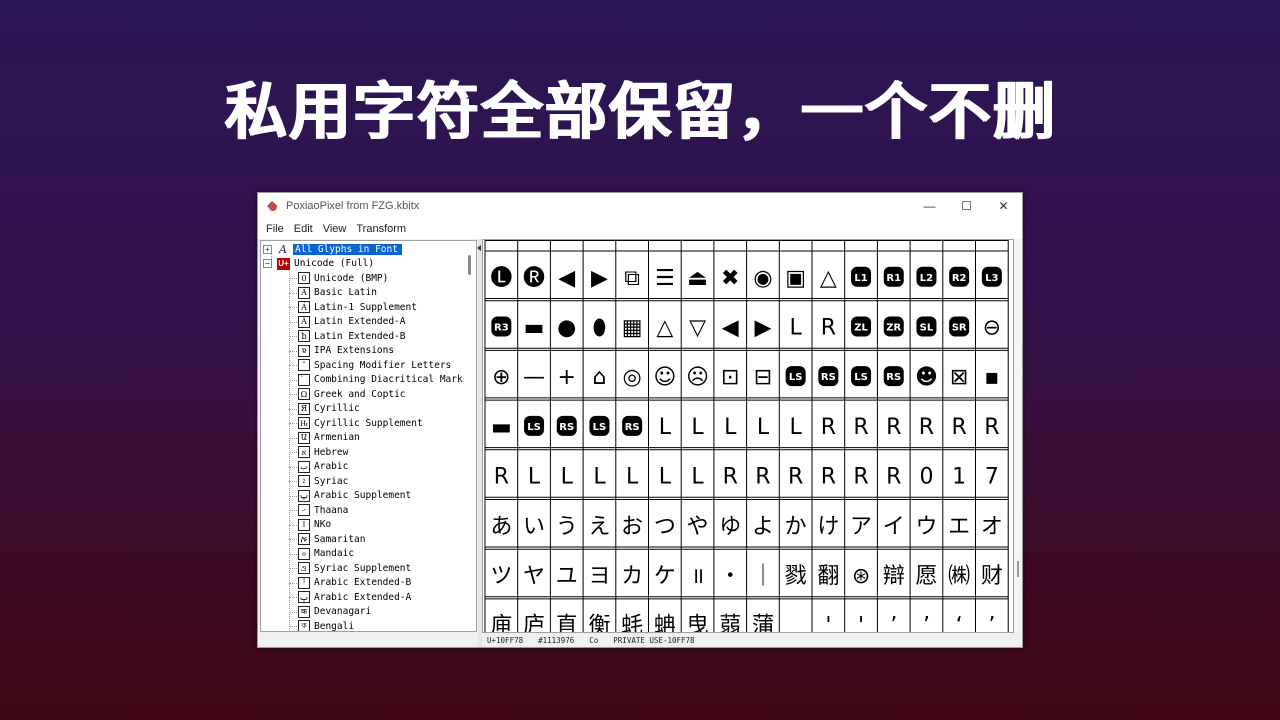  Describe the element at coordinates (992, 327) in the screenshot. I see `glyph-cell: ⊖` at that location.